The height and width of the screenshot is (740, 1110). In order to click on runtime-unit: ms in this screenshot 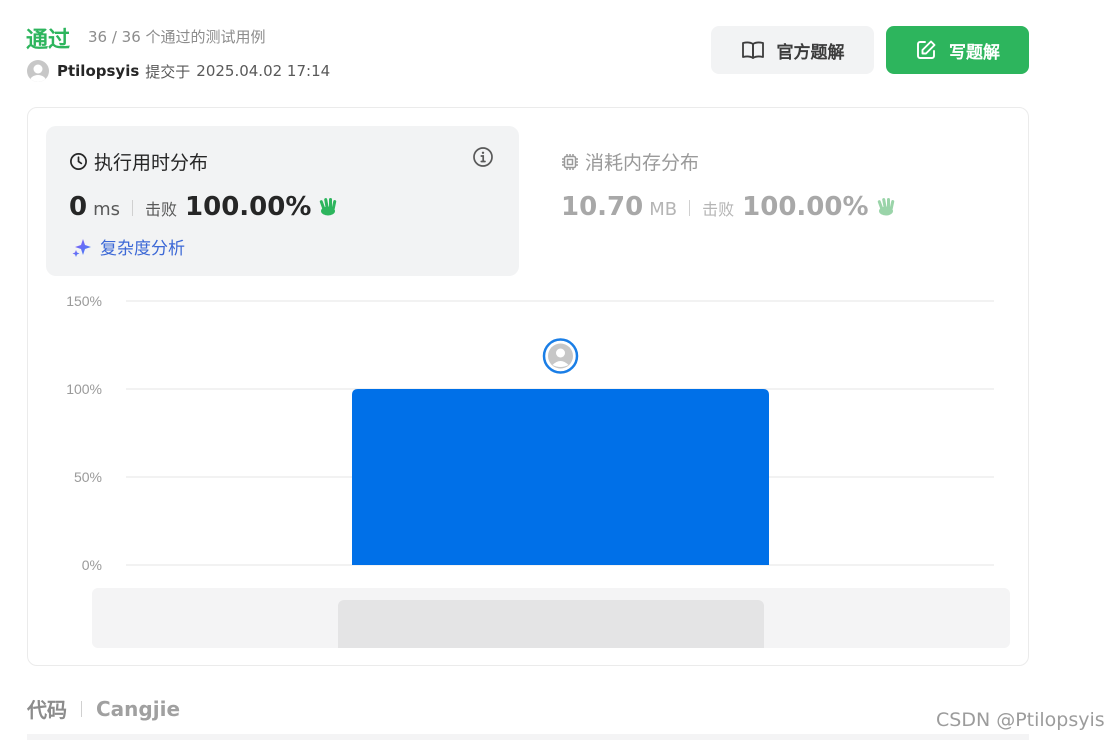, I will do `click(107, 209)`.